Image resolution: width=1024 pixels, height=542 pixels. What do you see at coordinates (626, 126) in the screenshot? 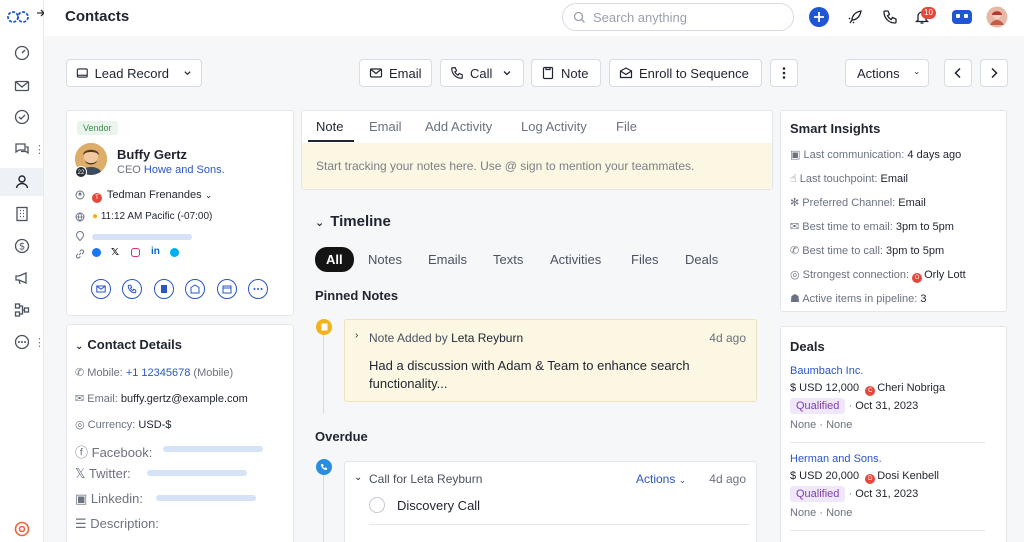
I see `tab-file: File` at bounding box center [626, 126].